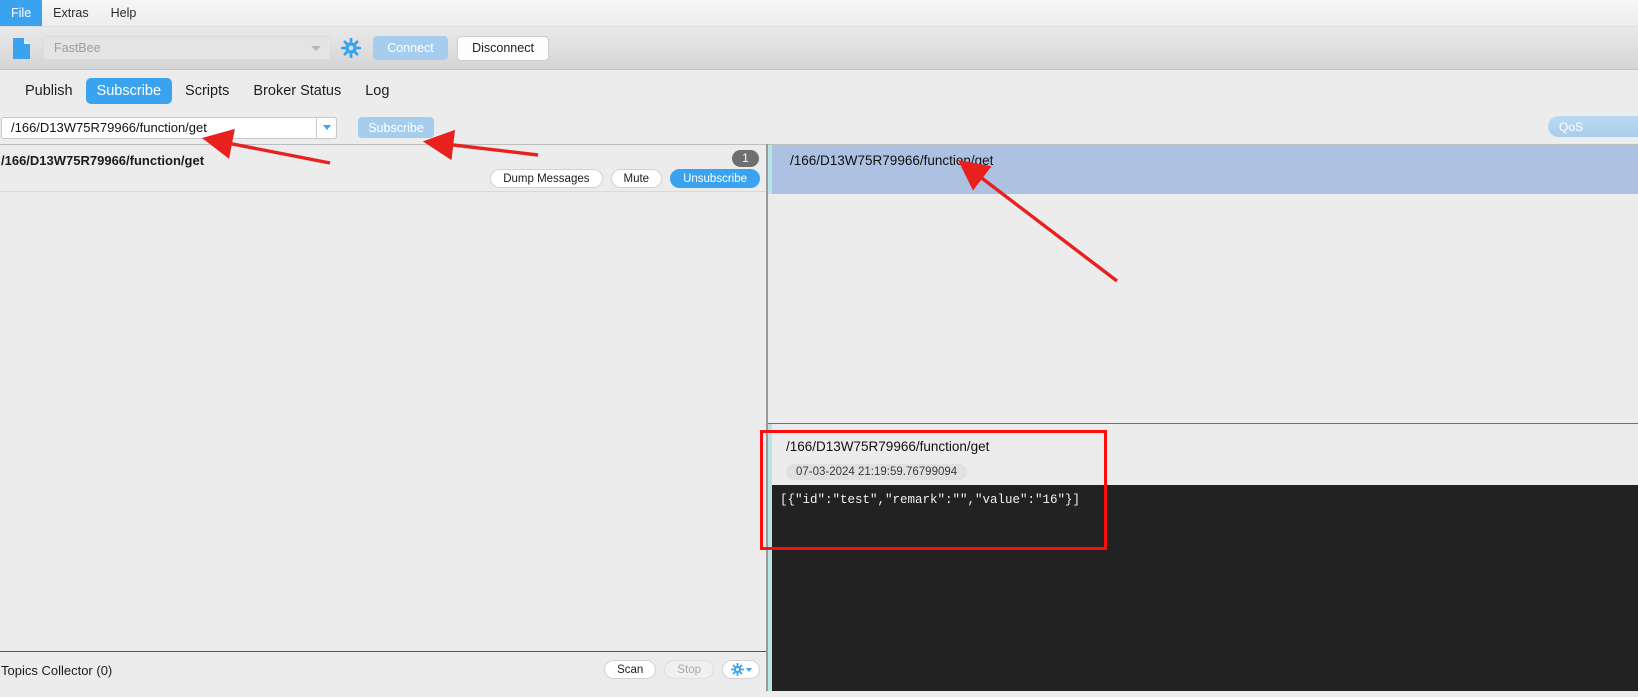 The image size is (1638, 697). Describe the element at coordinates (546, 178) in the screenshot. I see `dump-messages-button: Dump Messages` at that location.